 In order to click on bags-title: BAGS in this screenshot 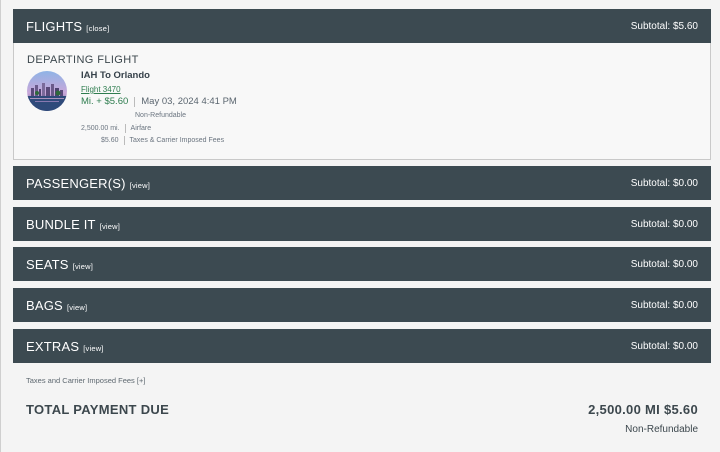, I will do `click(44, 305)`.